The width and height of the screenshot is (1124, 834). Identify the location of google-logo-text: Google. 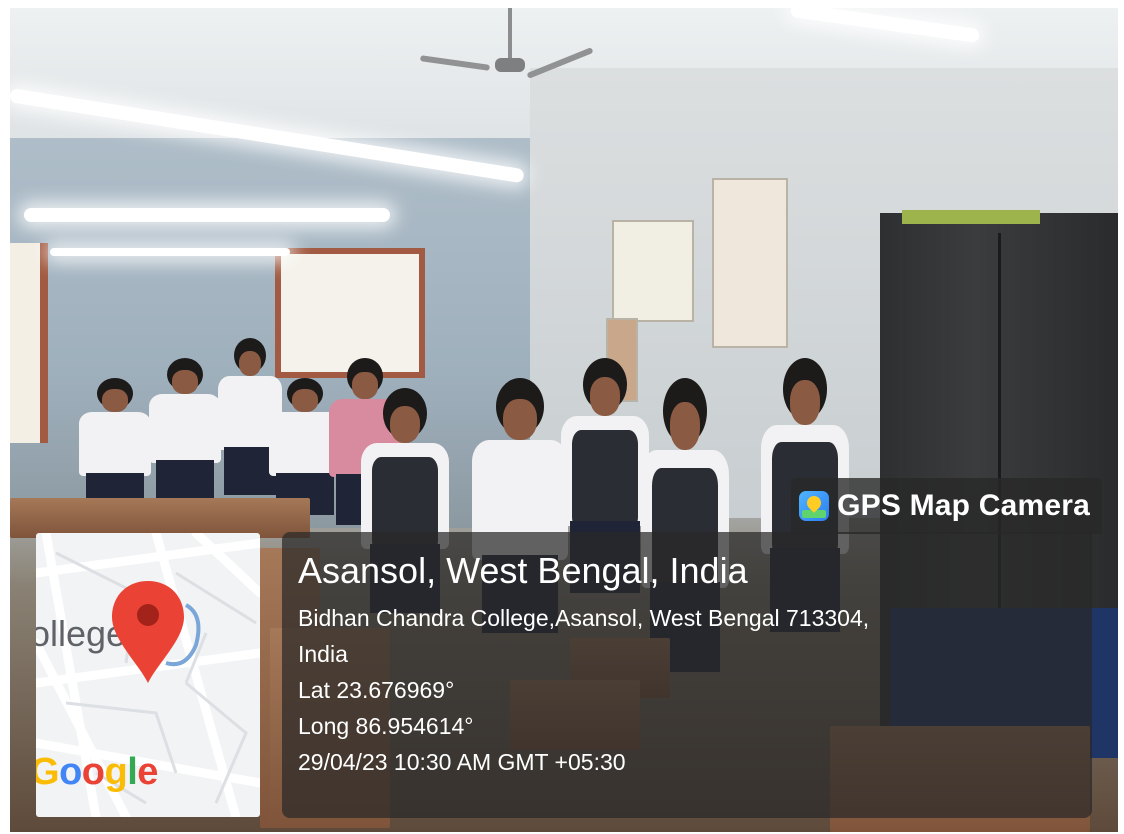
(97, 772).